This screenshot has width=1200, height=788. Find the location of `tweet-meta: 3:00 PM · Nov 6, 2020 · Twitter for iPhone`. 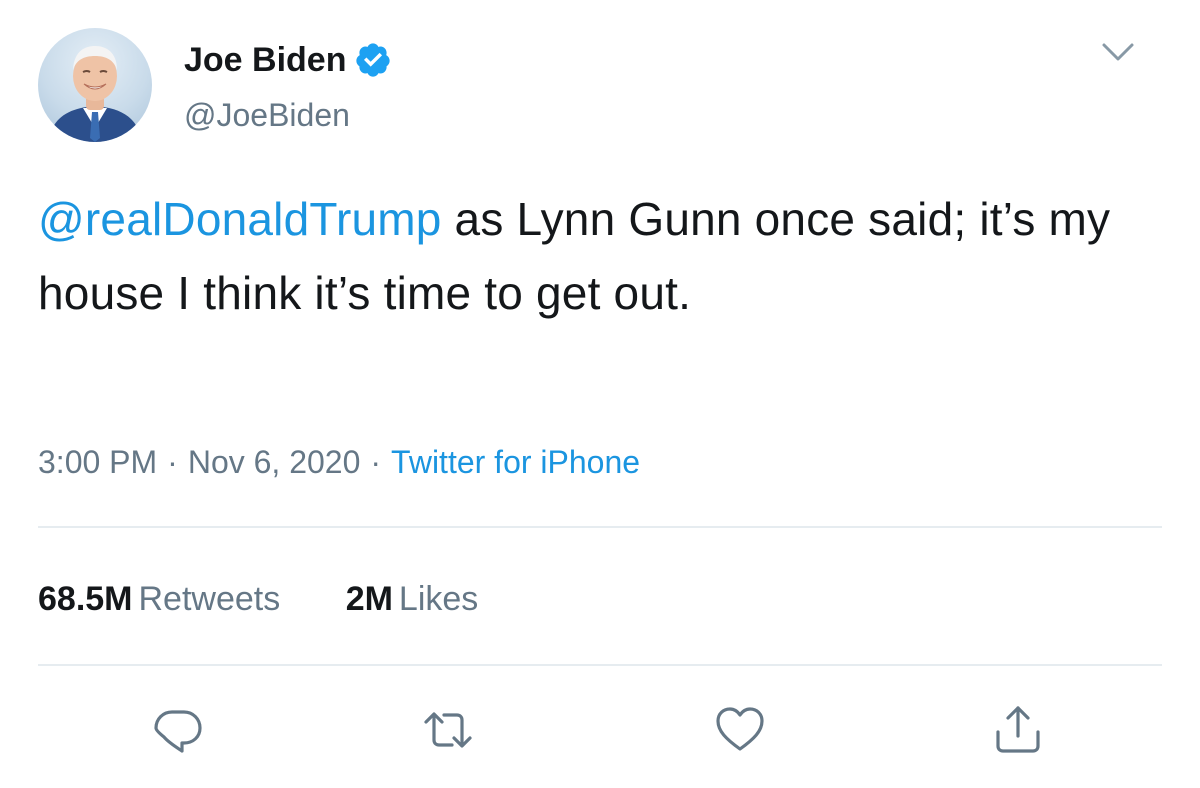

tweet-meta: 3:00 PM · Nov 6, 2020 · Twitter for iPhone is located at coordinates (339, 462).